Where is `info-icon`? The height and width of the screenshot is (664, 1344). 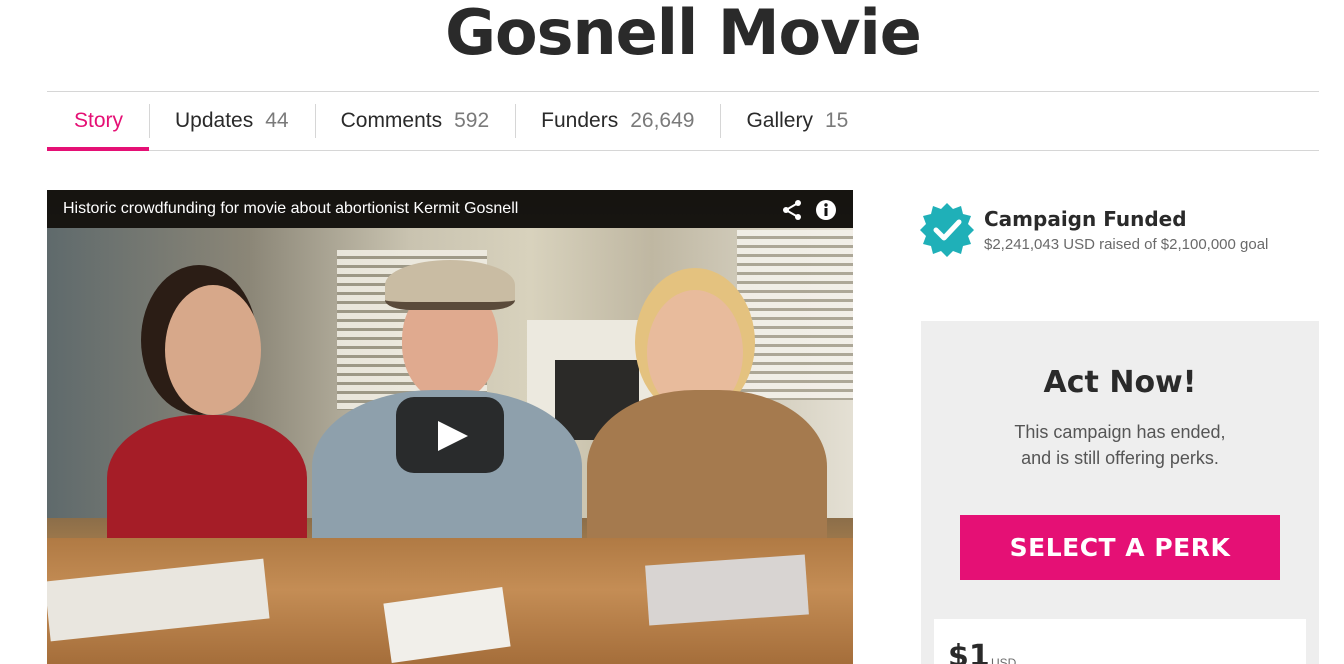
info-icon is located at coordinates (826, 210).